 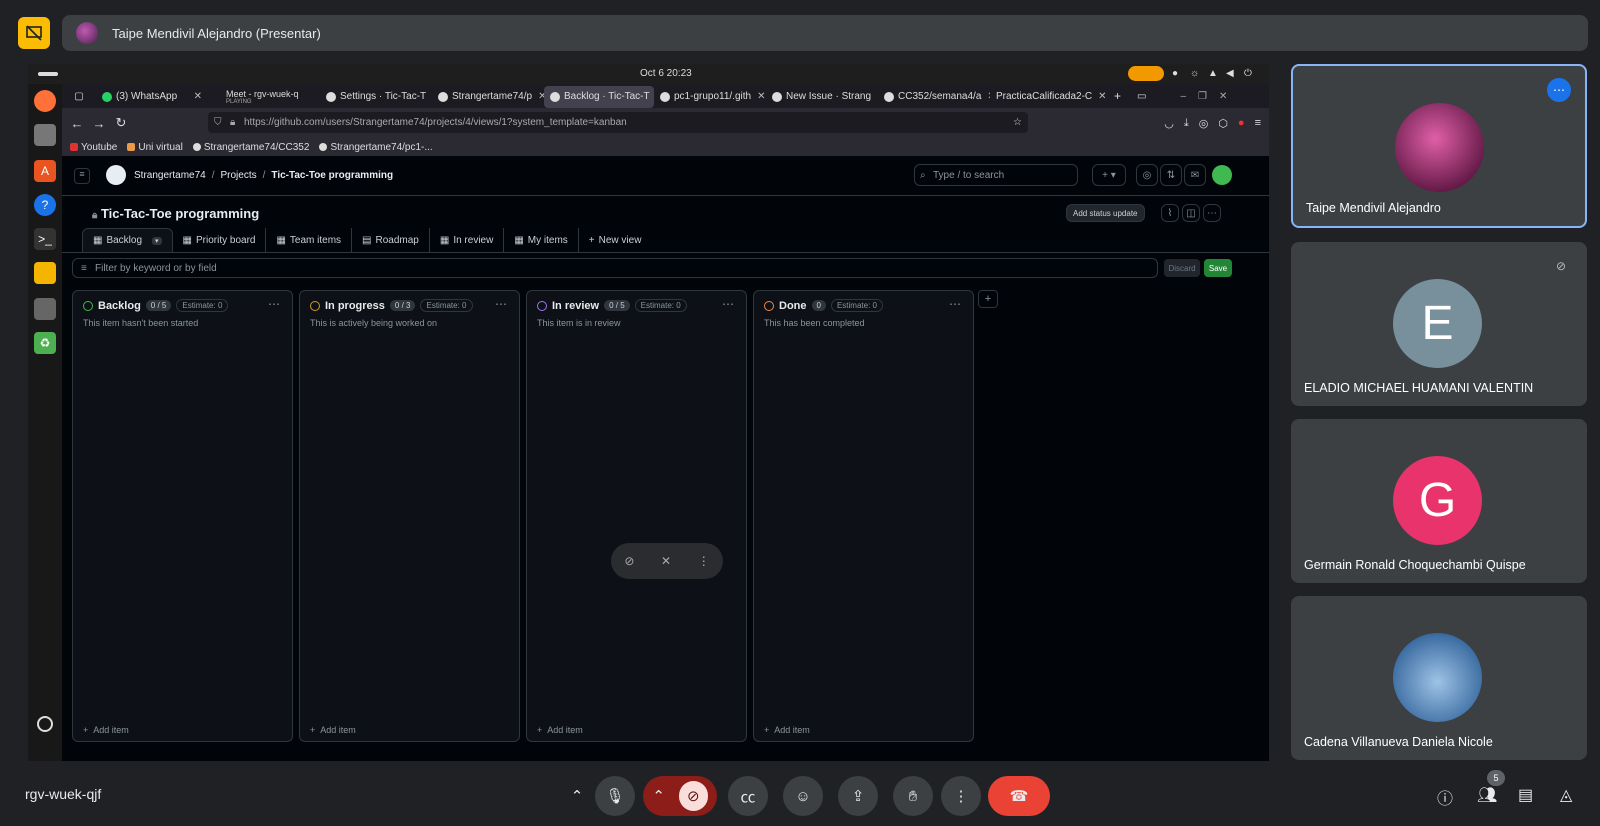 What do you see at coordinates (615, 796) in the screenshot?
I see `microphone-button: 🎙︎` at bounding box center [615, 796].